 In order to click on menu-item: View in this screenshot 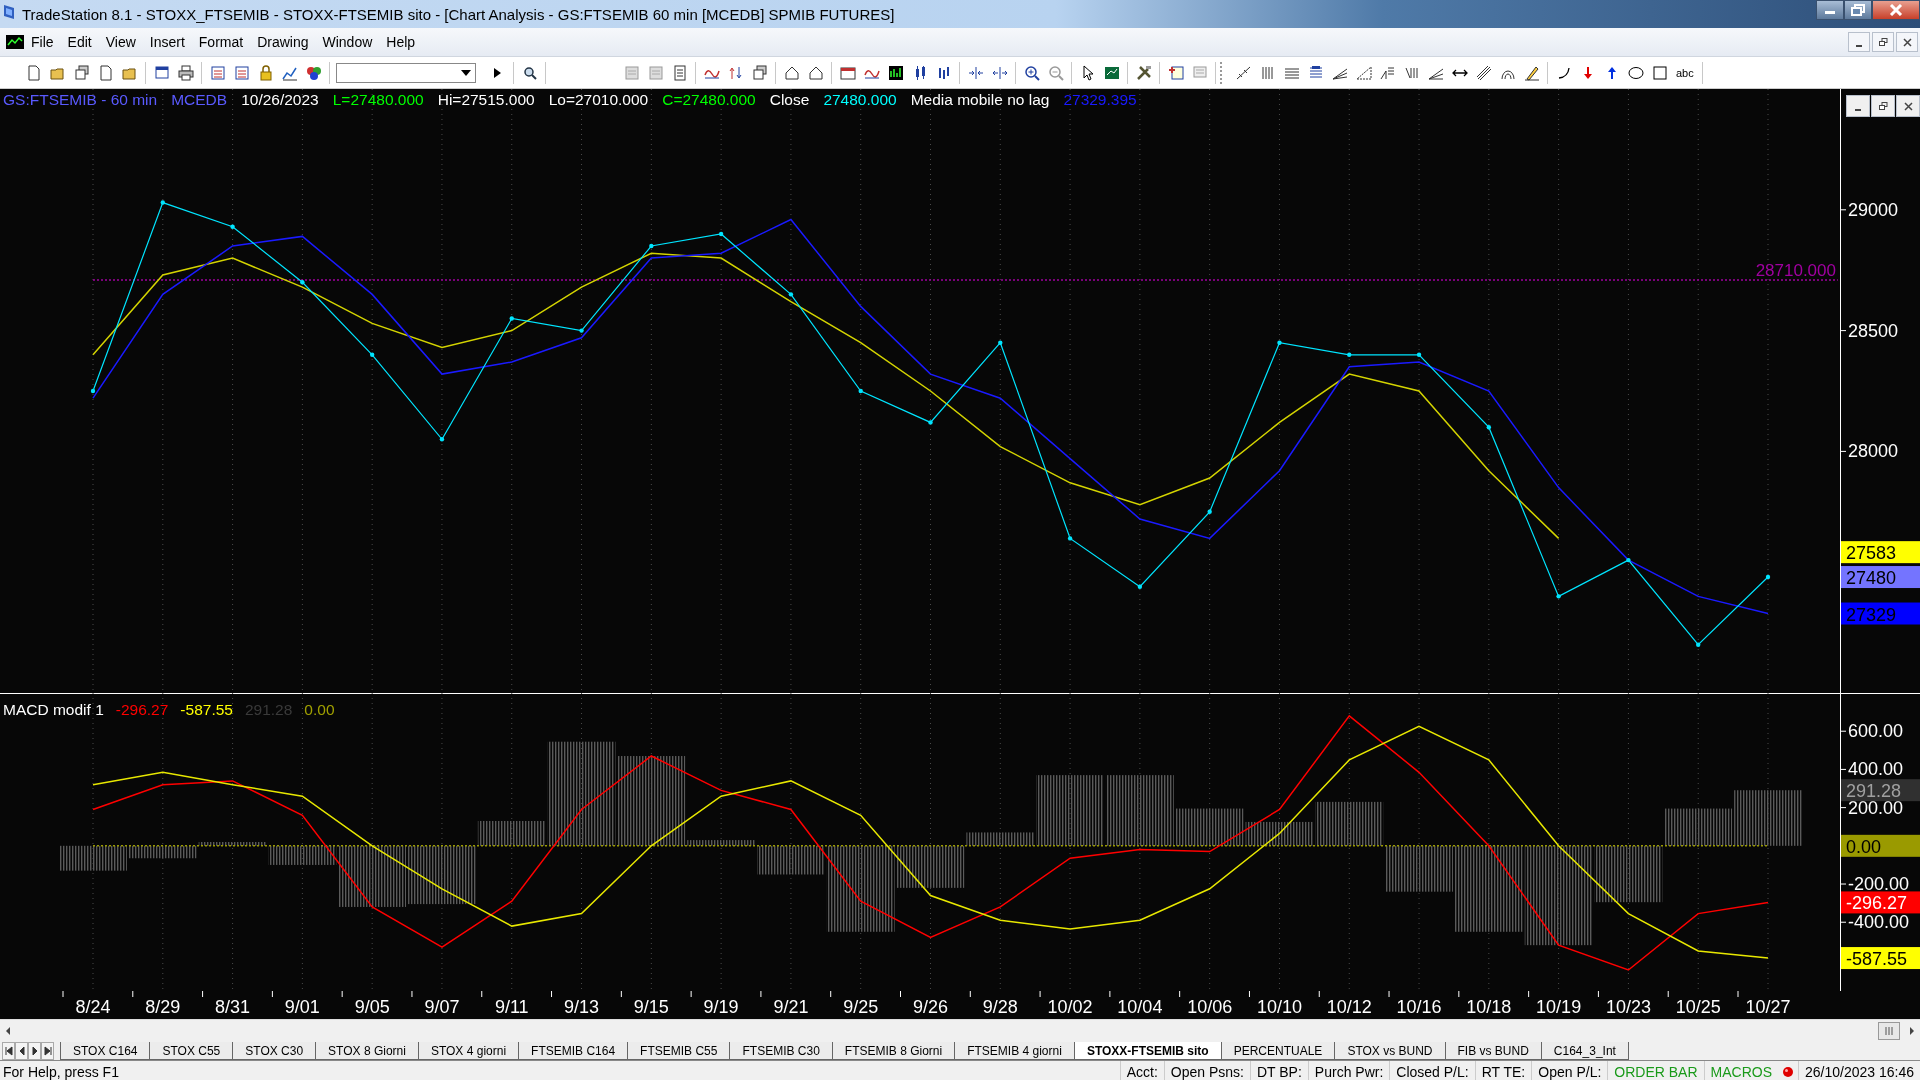, I will do `click(120, 42)`.